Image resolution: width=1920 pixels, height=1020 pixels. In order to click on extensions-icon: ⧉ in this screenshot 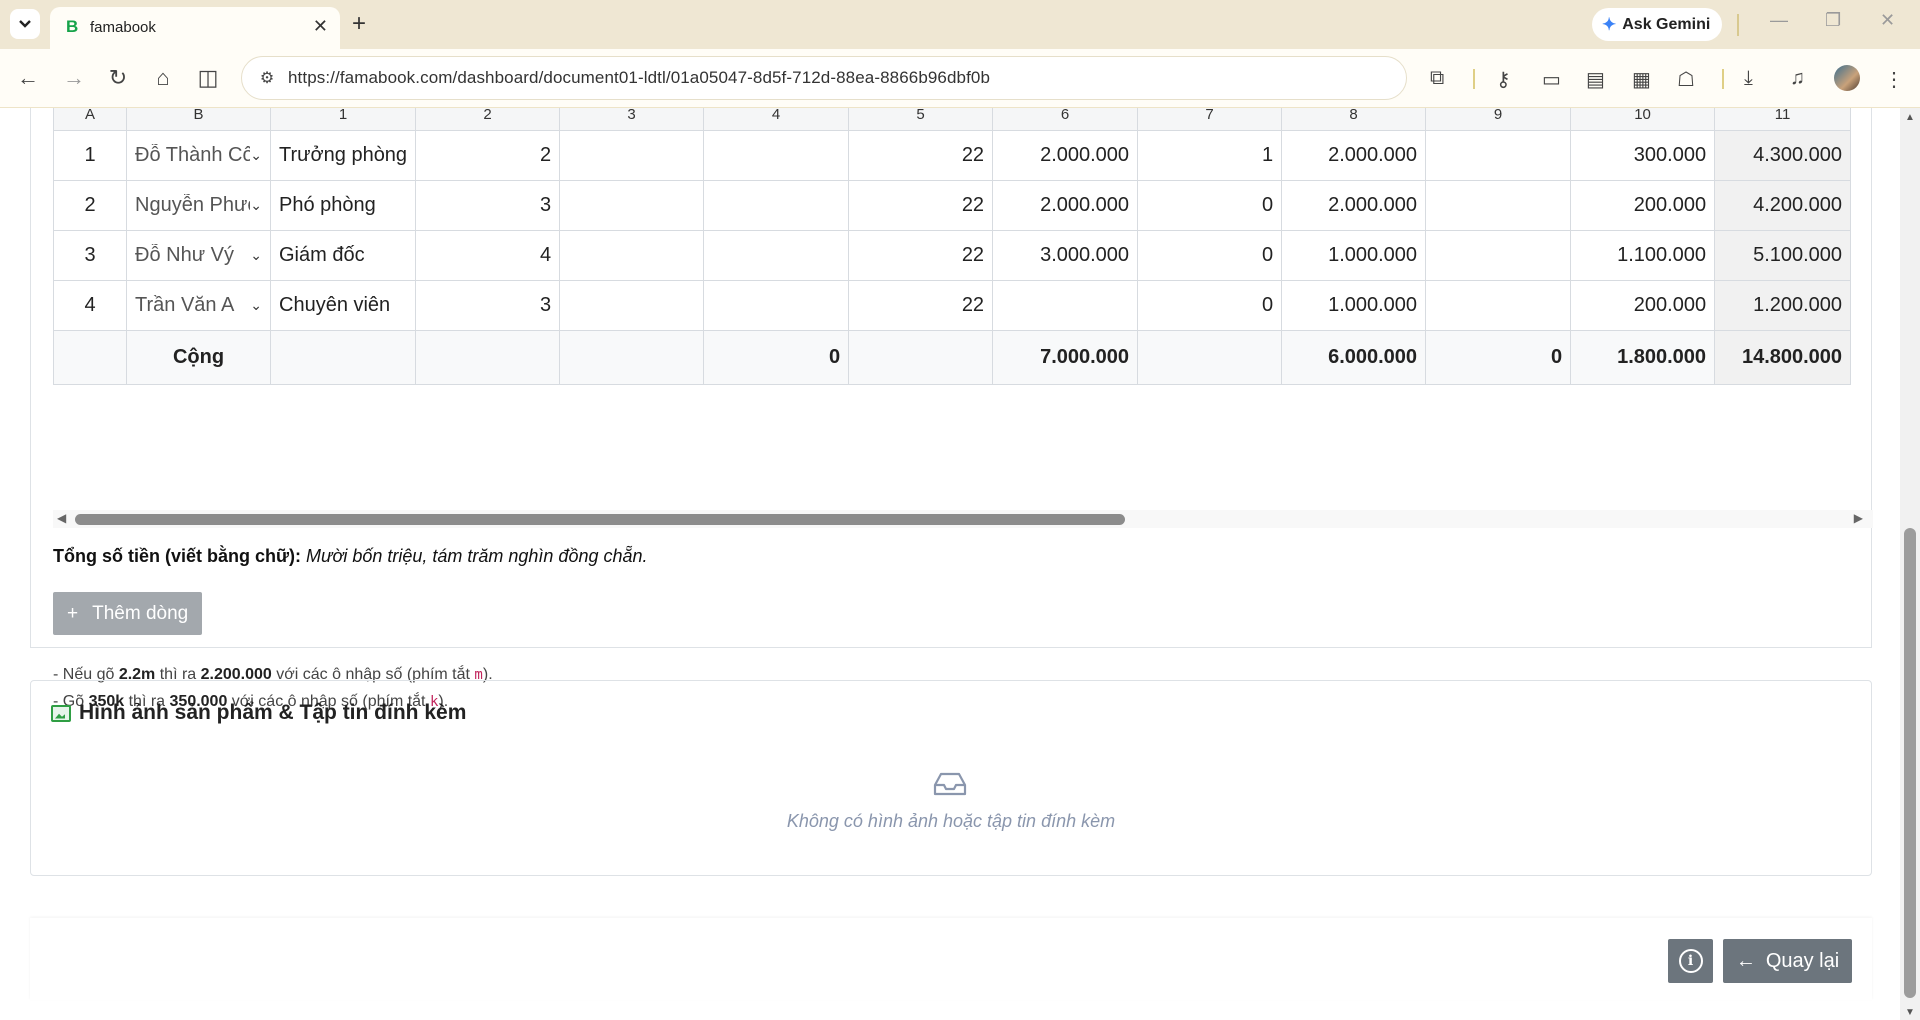, I will do `click(1437, 78)`.